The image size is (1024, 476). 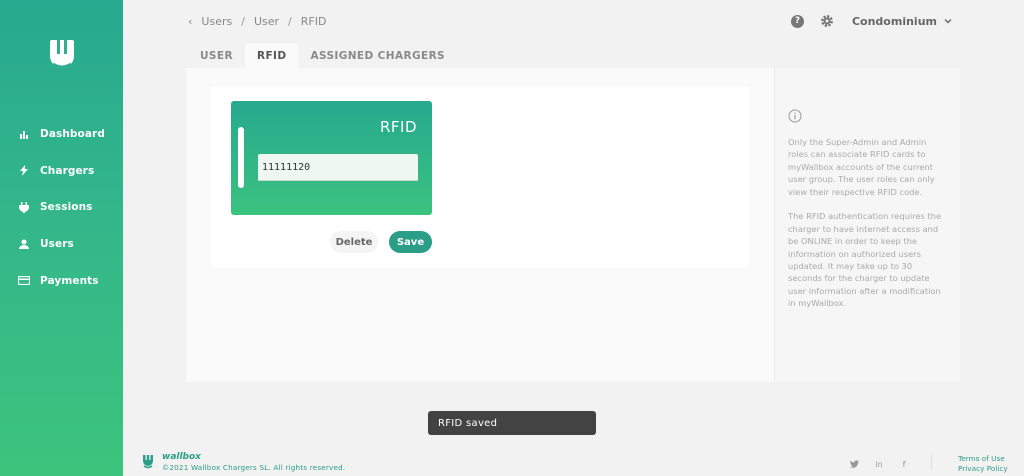 I want to click on sidebar-item-dashboard: Dashboard, so click(x=61, y=134).